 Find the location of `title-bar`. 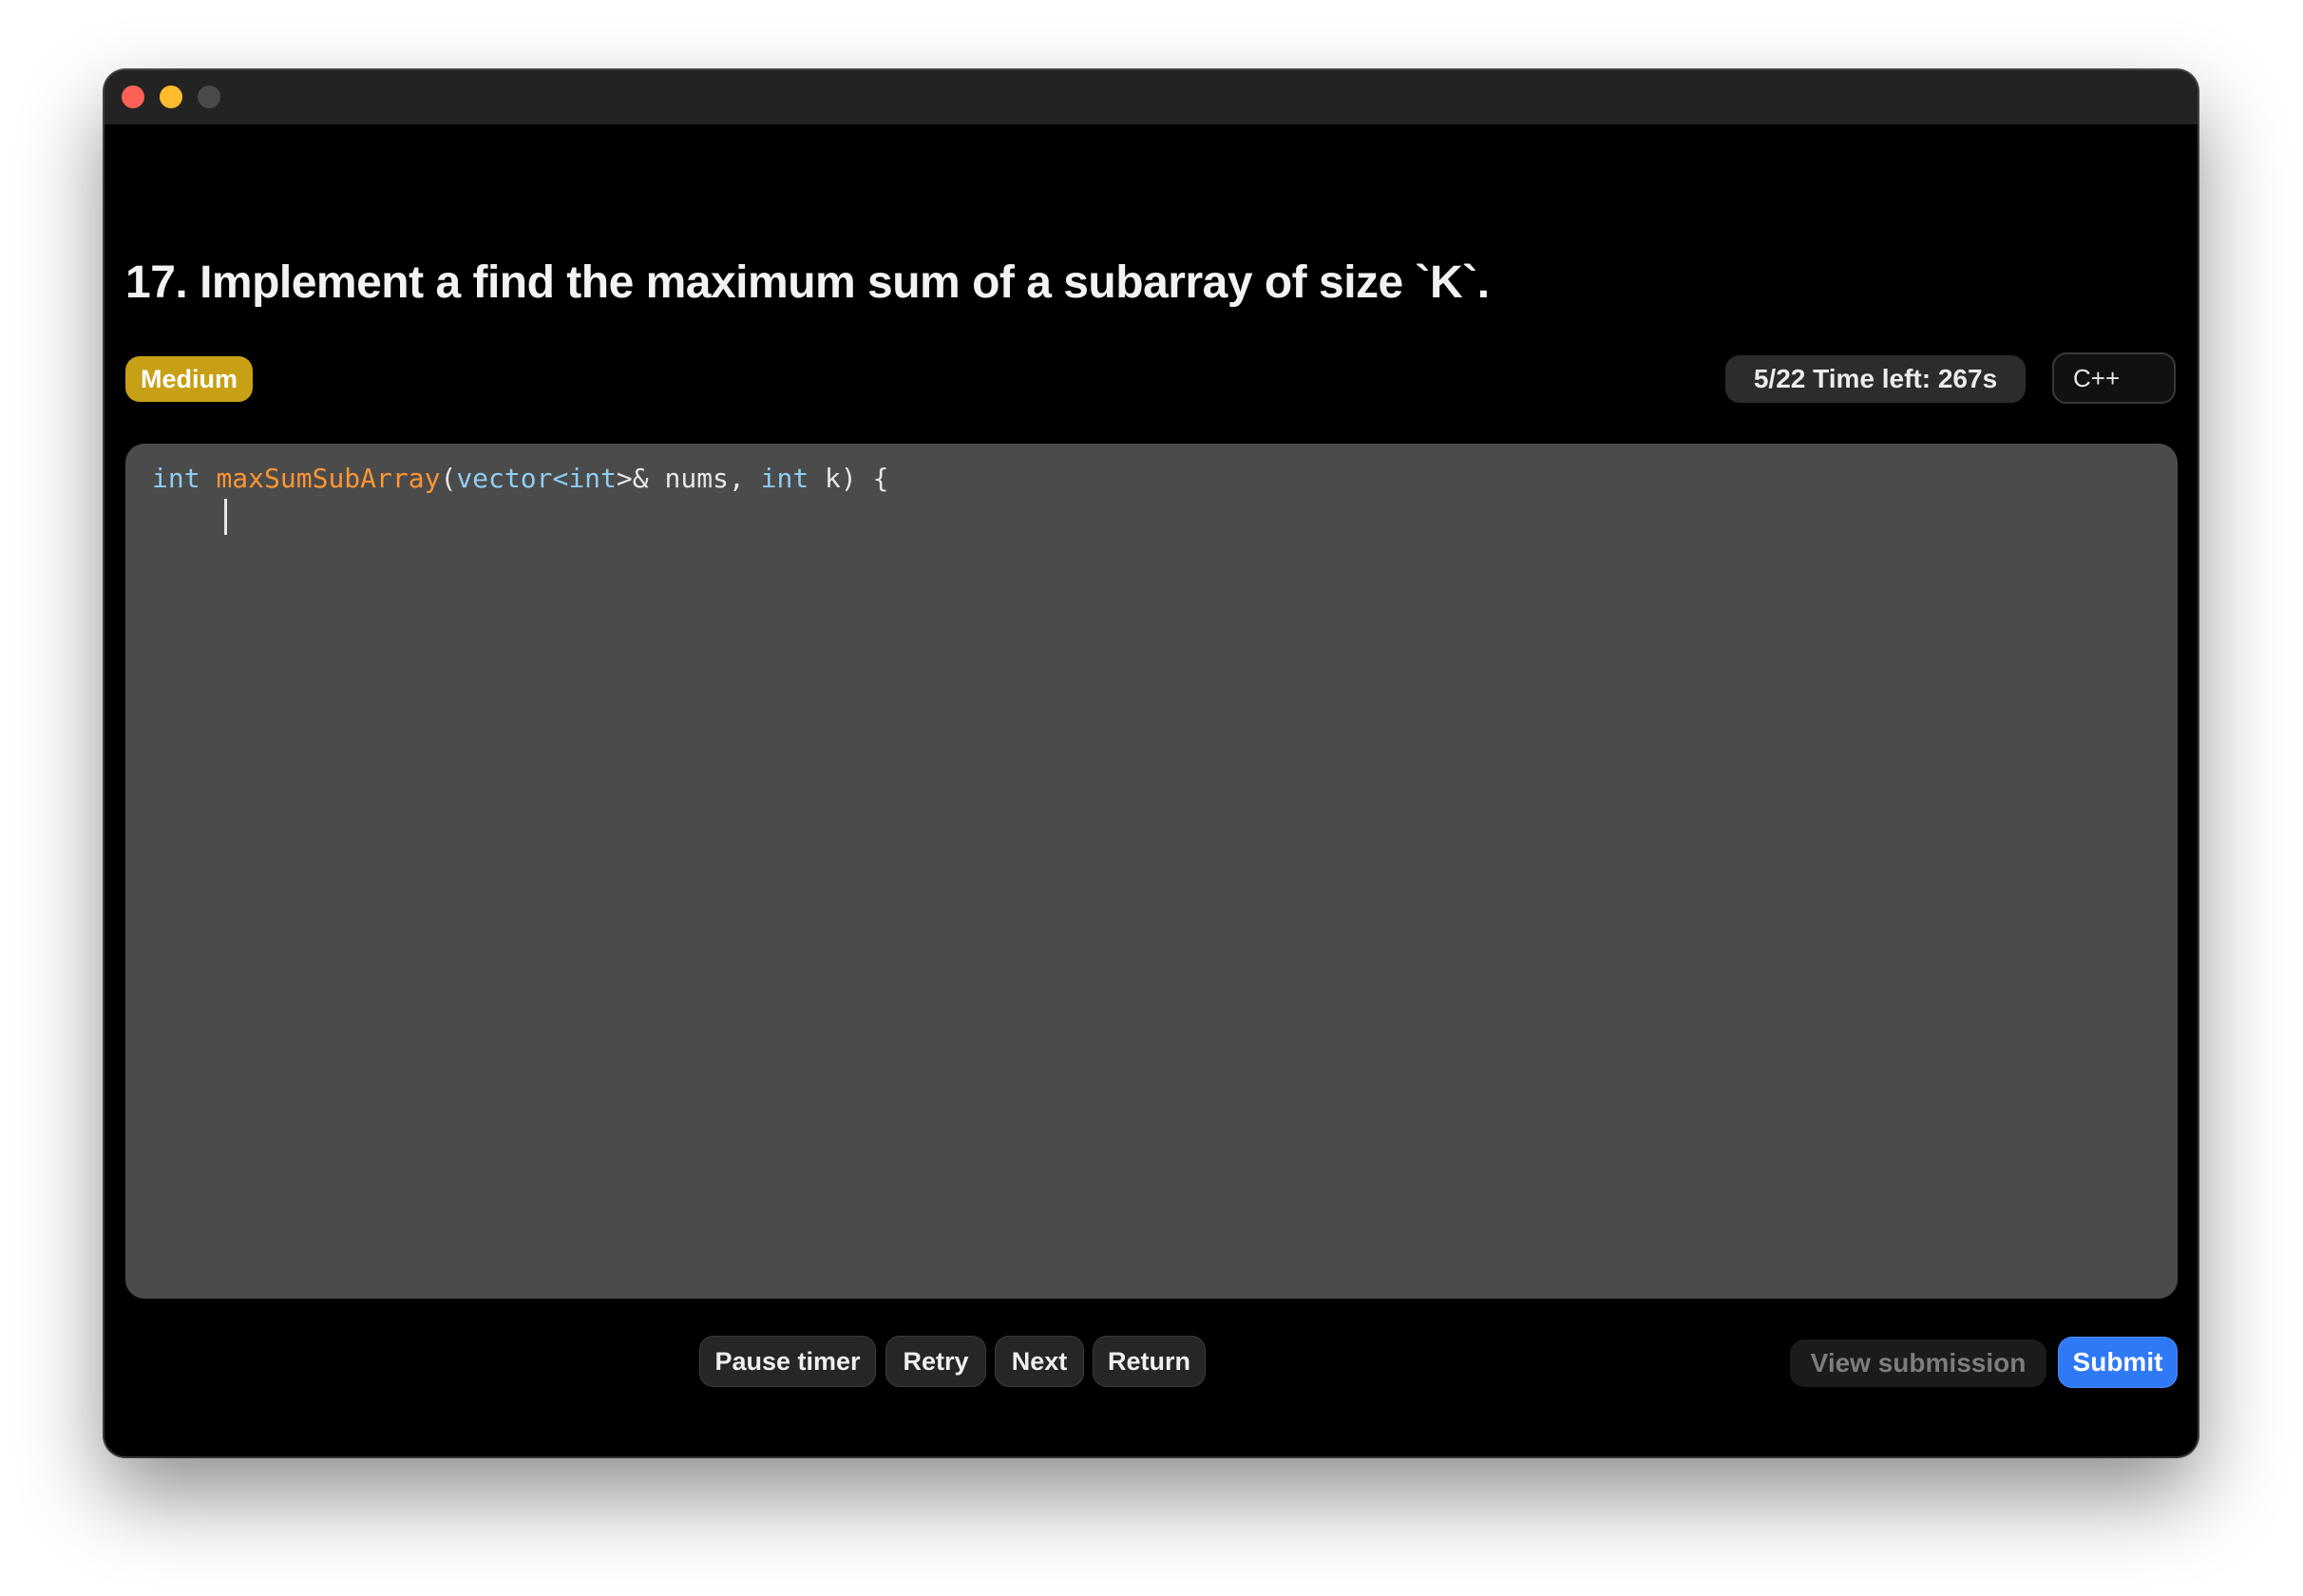

title-bar is located at coordinates (1151, 97).